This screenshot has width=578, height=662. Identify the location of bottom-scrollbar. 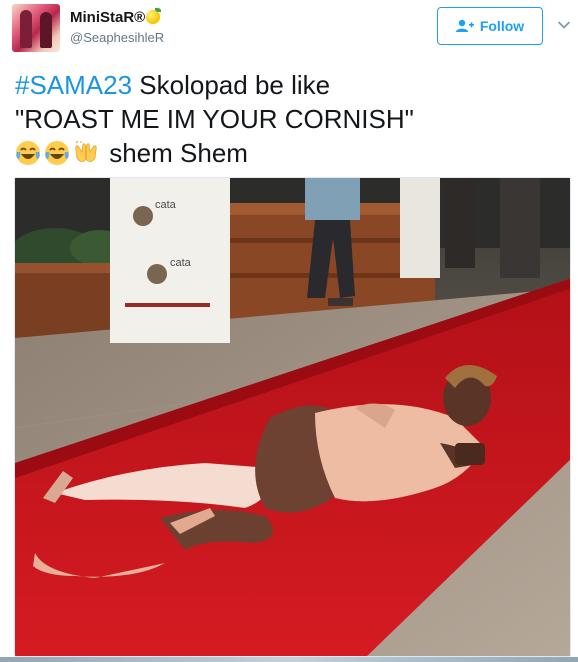
(289, 659).